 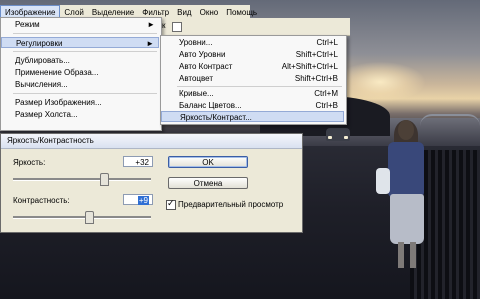 I want to click on cancel-button: Отмена, so click(x=208, y=183).